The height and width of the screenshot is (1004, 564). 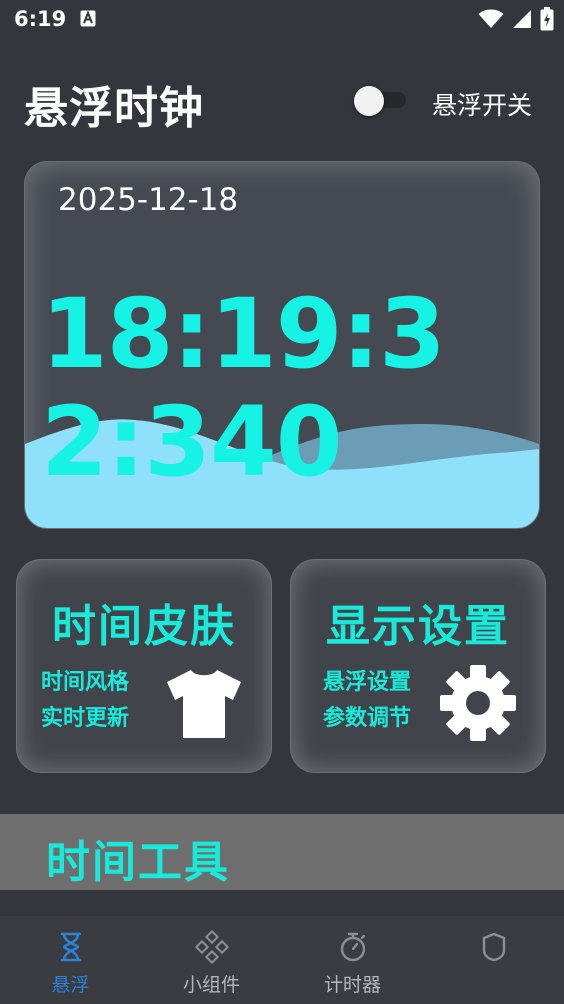 I want to click on nav-label-timer: 计时器, so click(x=352, y=985).